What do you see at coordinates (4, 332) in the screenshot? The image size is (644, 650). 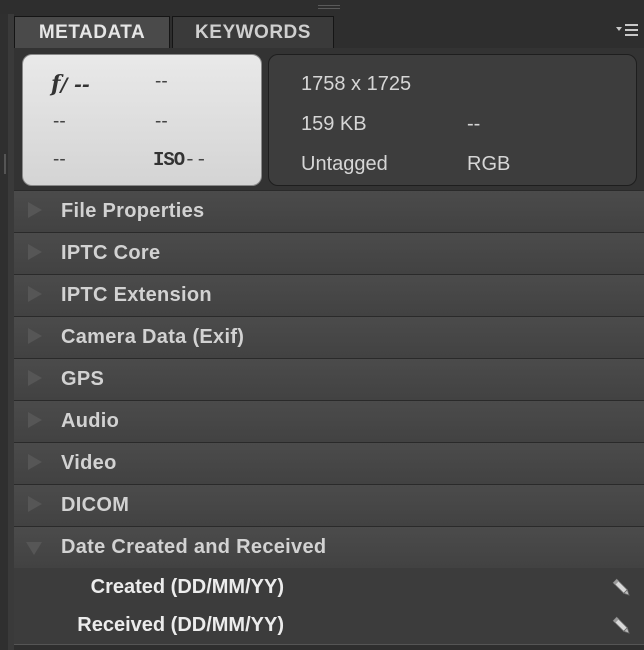 I see `panel-left-edge` at bounding box center [4, 332].